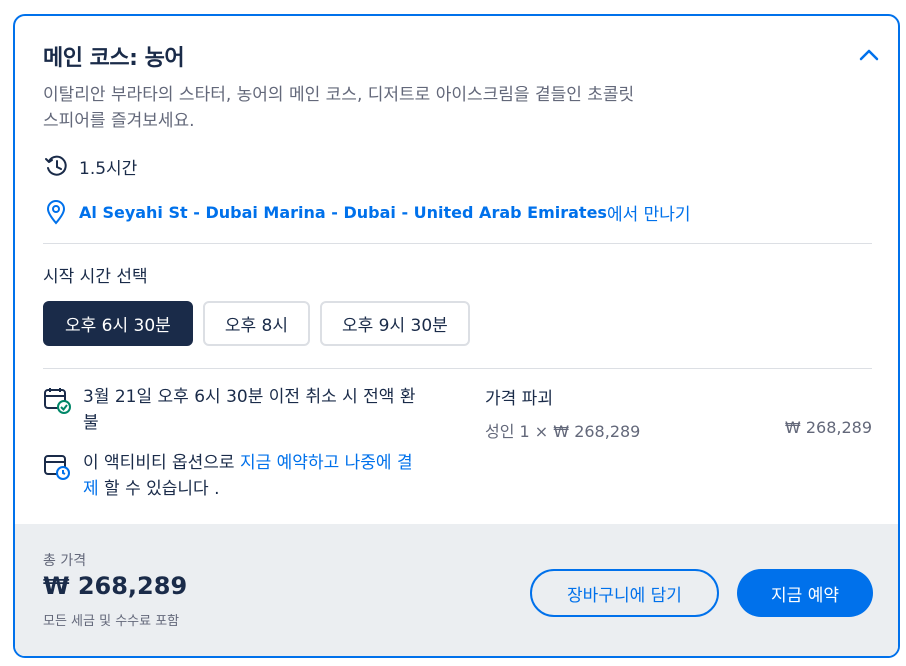  What do you see at coordinates (57, 400) in the screenshot?
I see `calendar-check-icon` at bounding box center [57, 400].